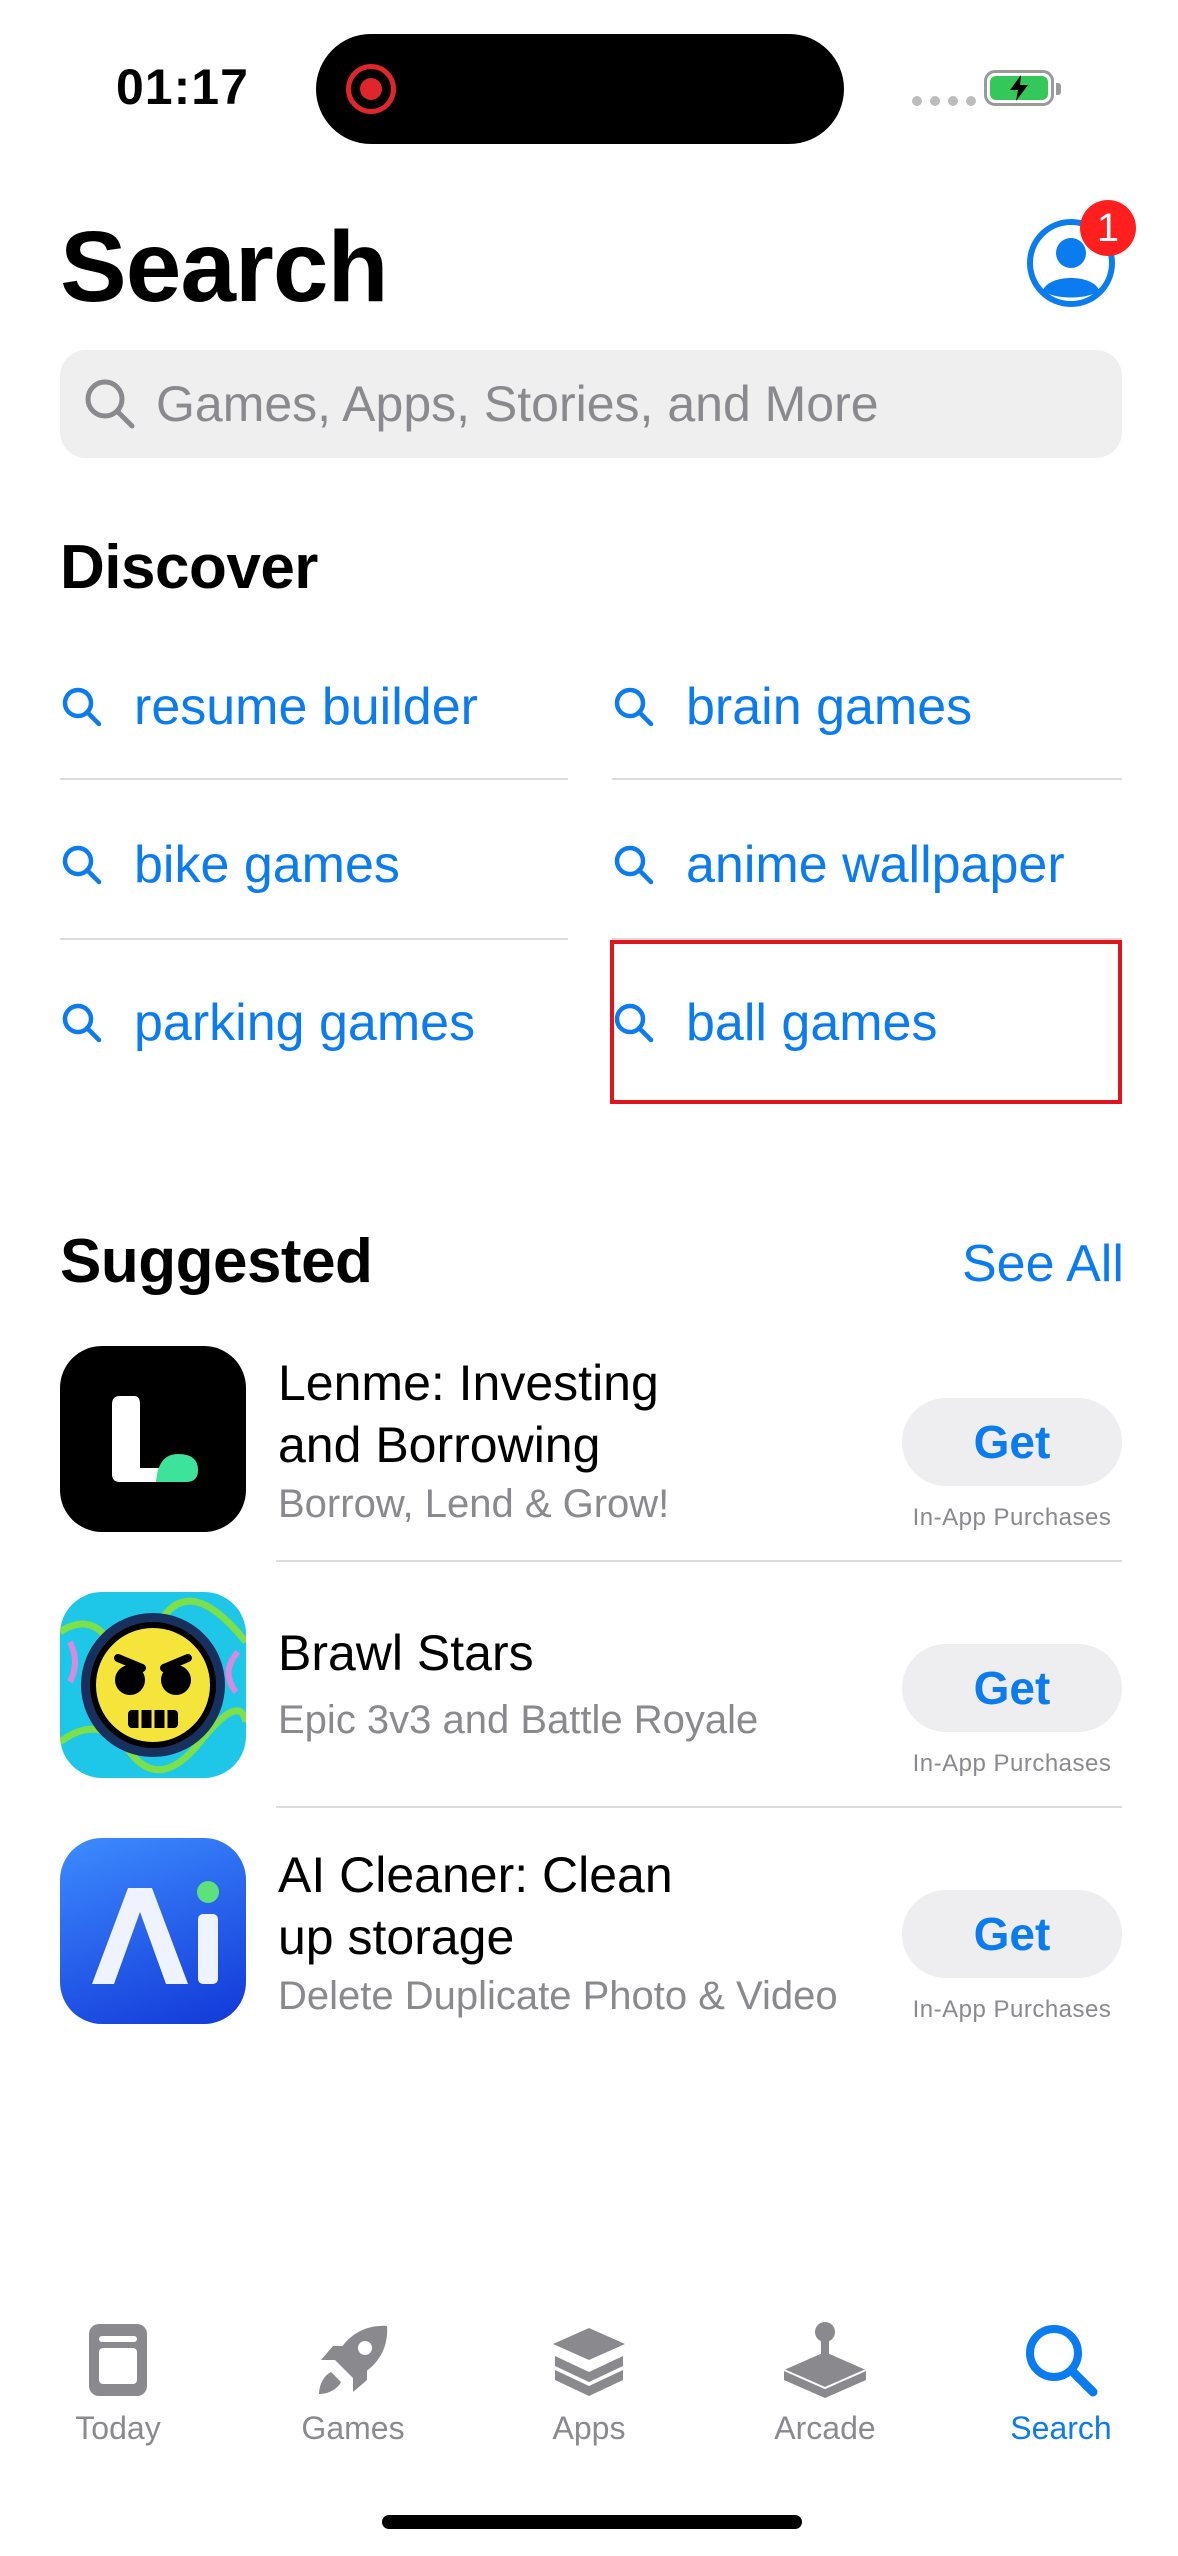 This screenshot has height=2556, width=1178. What do you see at coordinates (305, 1023) in the screenshot?
I see `discover-item-label: parking games` at bounding box center [305, 1023].